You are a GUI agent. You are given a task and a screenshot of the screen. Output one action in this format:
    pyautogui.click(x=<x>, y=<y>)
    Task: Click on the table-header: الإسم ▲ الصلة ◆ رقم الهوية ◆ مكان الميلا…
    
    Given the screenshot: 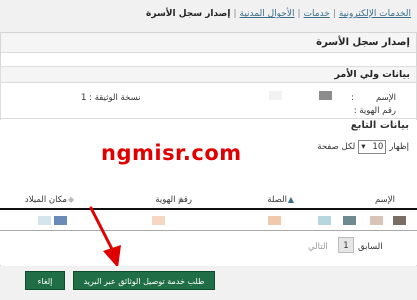 What is the action you would take?
    pyautogui.click(x=208, y=201)
    